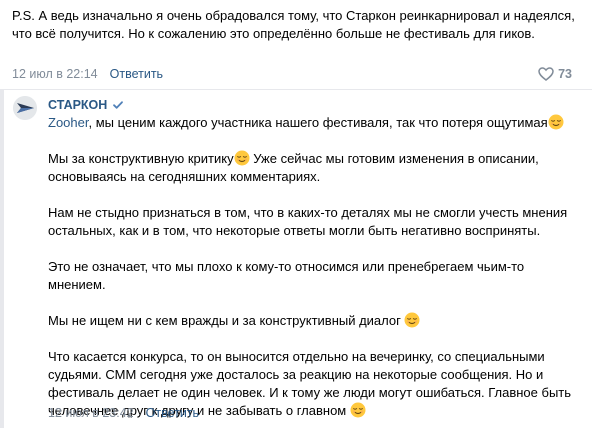 The width and height of the screenshot is (592, 428). Describe the element at coordinates (118, 105) in the screenshot. I see `verified-icon` at that location.